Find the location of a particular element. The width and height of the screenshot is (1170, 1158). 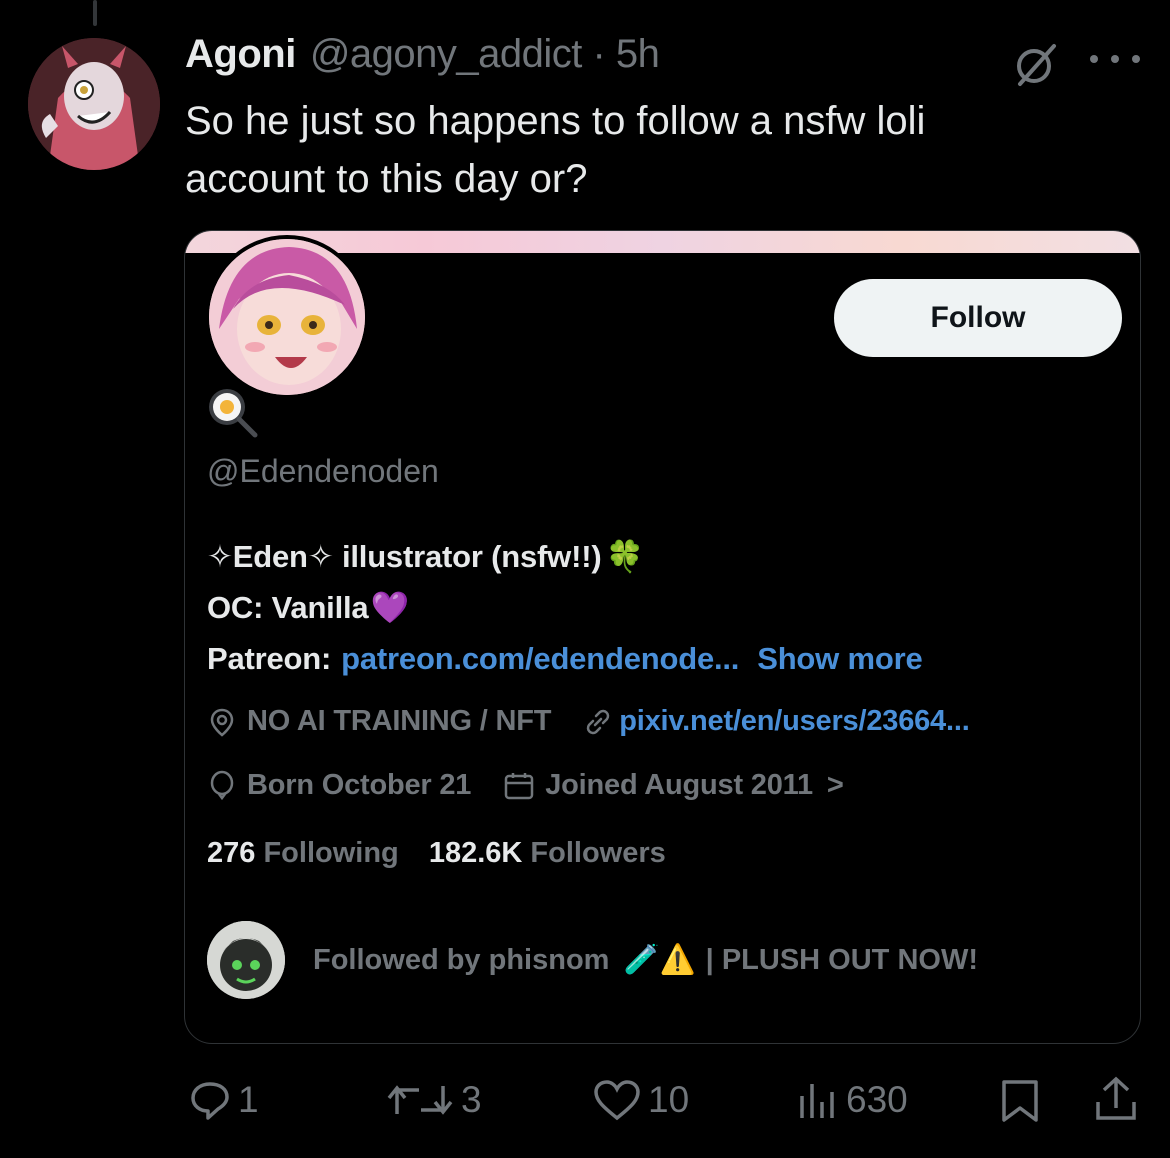

profile-birthday: Born October 21 is located at coordinates (339, 785).